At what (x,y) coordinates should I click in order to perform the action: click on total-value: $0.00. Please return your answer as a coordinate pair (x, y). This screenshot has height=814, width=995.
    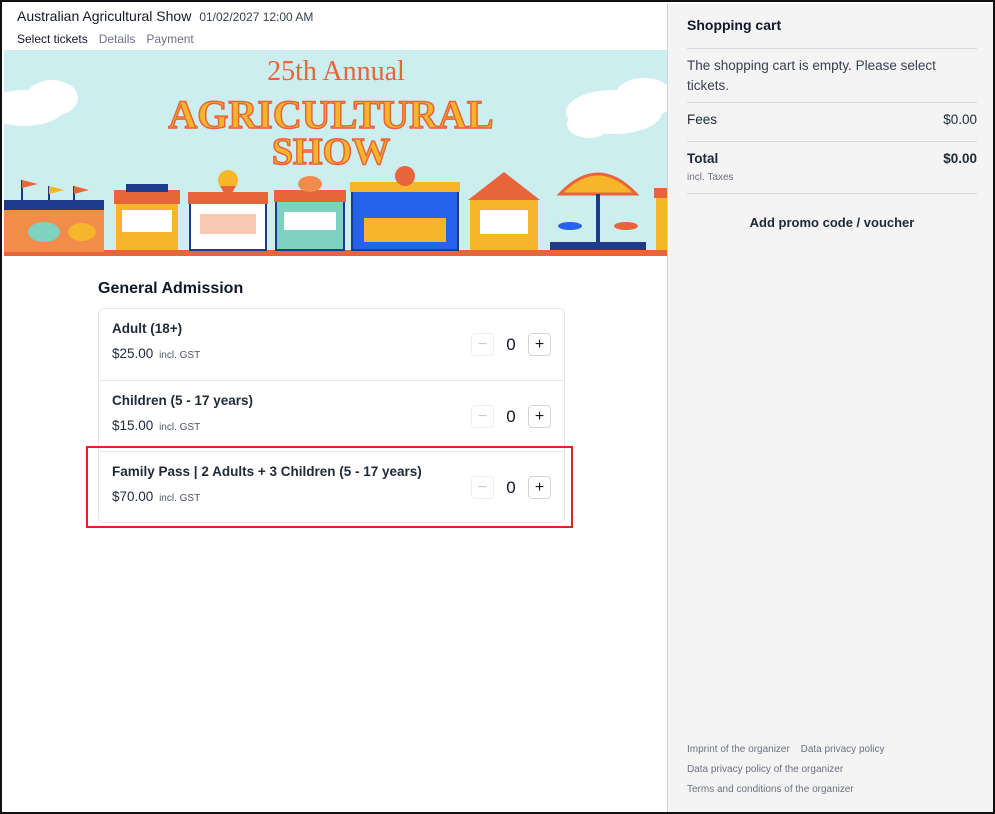
    Looking at the image, I should click on (960, 158).